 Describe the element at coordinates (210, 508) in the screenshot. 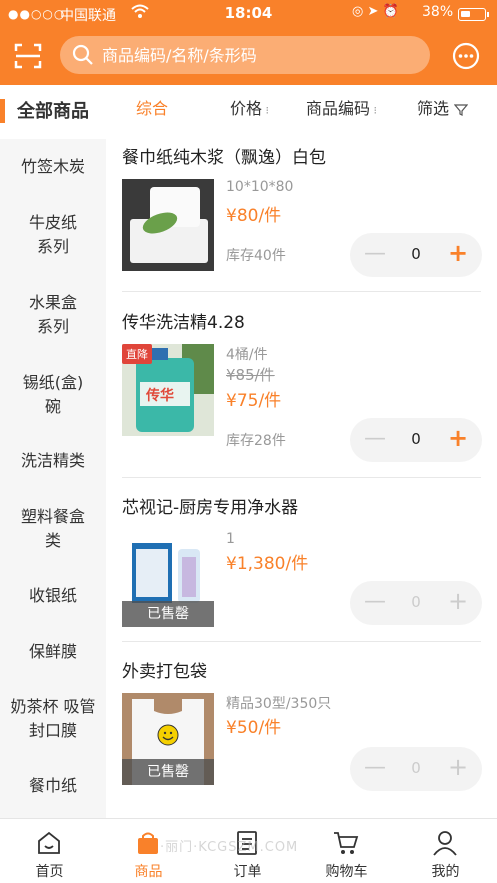

I see `product-name: 芯视记-厨房专用净水器` at that location.